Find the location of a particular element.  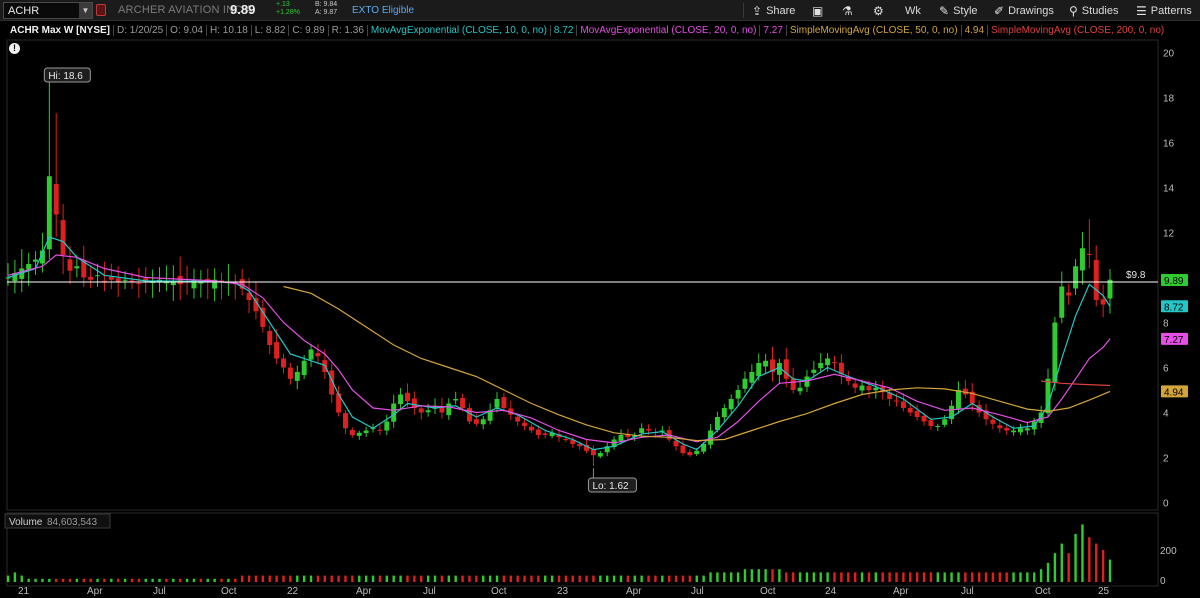

time-tick-label: 24 is located at coordinates (831, 591).